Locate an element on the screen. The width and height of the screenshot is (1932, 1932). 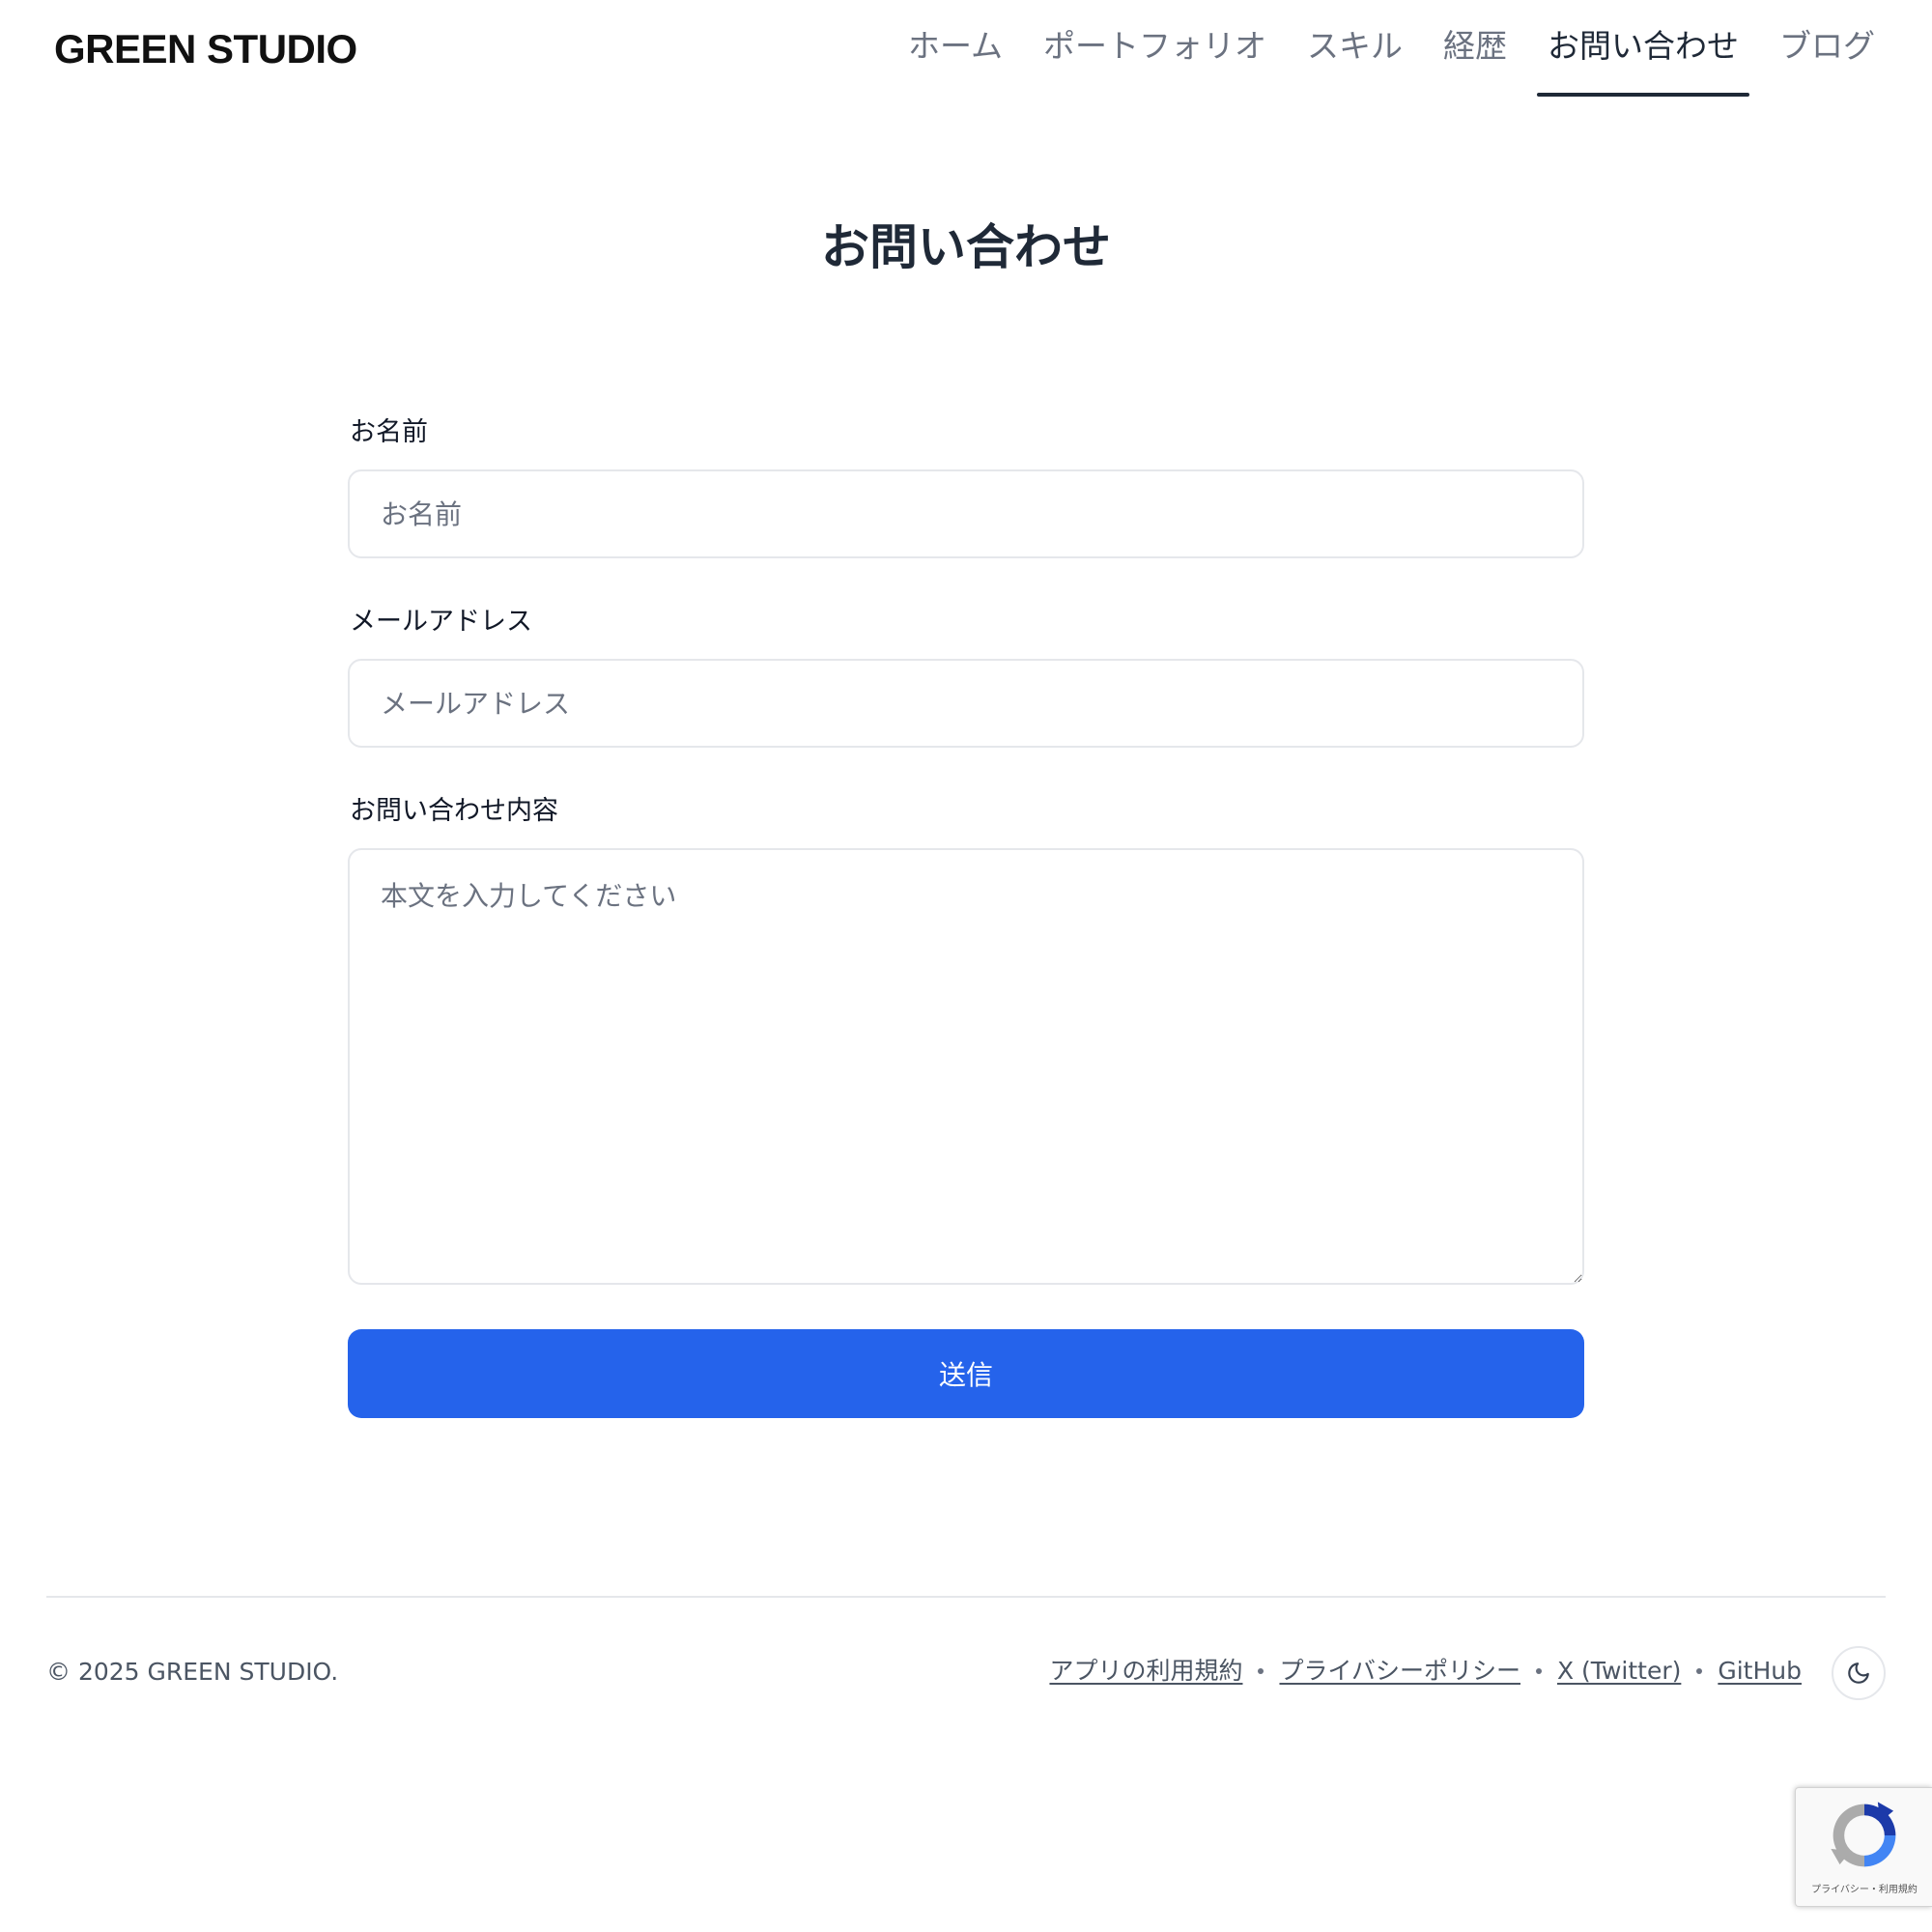
copyright: © 2025 GREEN STUDIO. is located at coordinates (192, 1672).